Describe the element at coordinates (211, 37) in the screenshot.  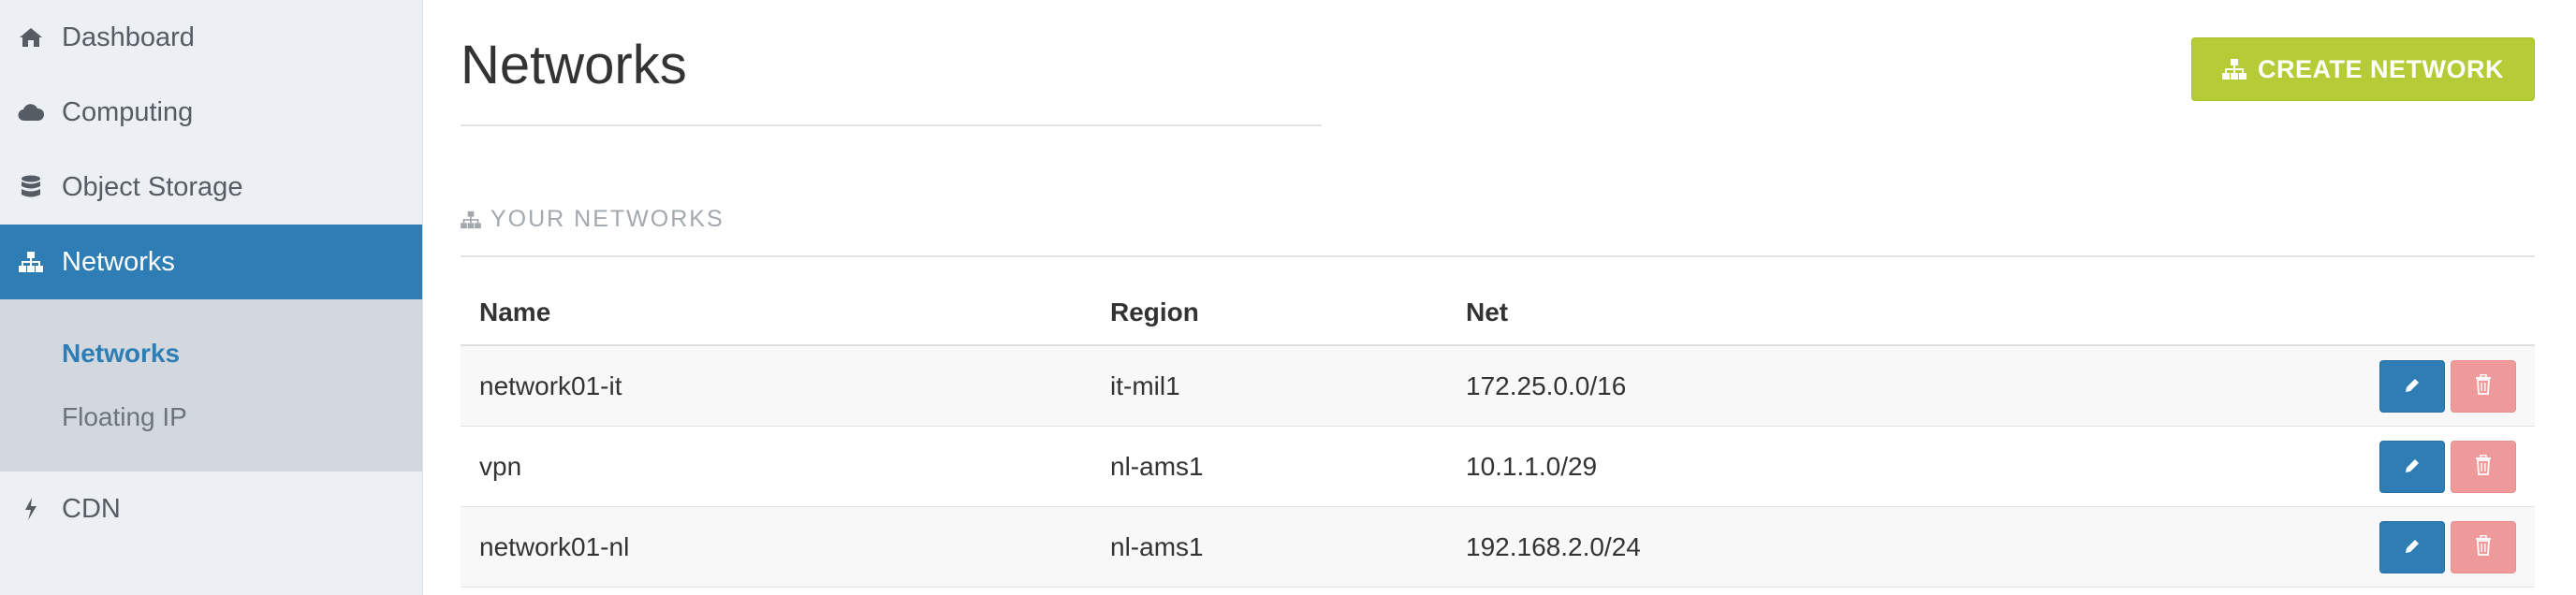
I see `sidebar-item-dashboard: Dashboard` at that location.